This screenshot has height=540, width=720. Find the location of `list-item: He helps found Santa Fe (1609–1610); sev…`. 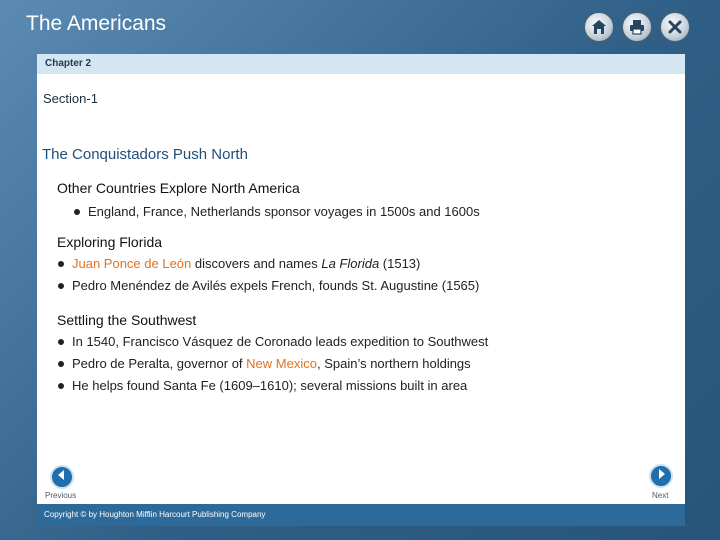

list-item: He helps found Santa Fe (1609–1610); sev… is located at coordinates (271, 388).